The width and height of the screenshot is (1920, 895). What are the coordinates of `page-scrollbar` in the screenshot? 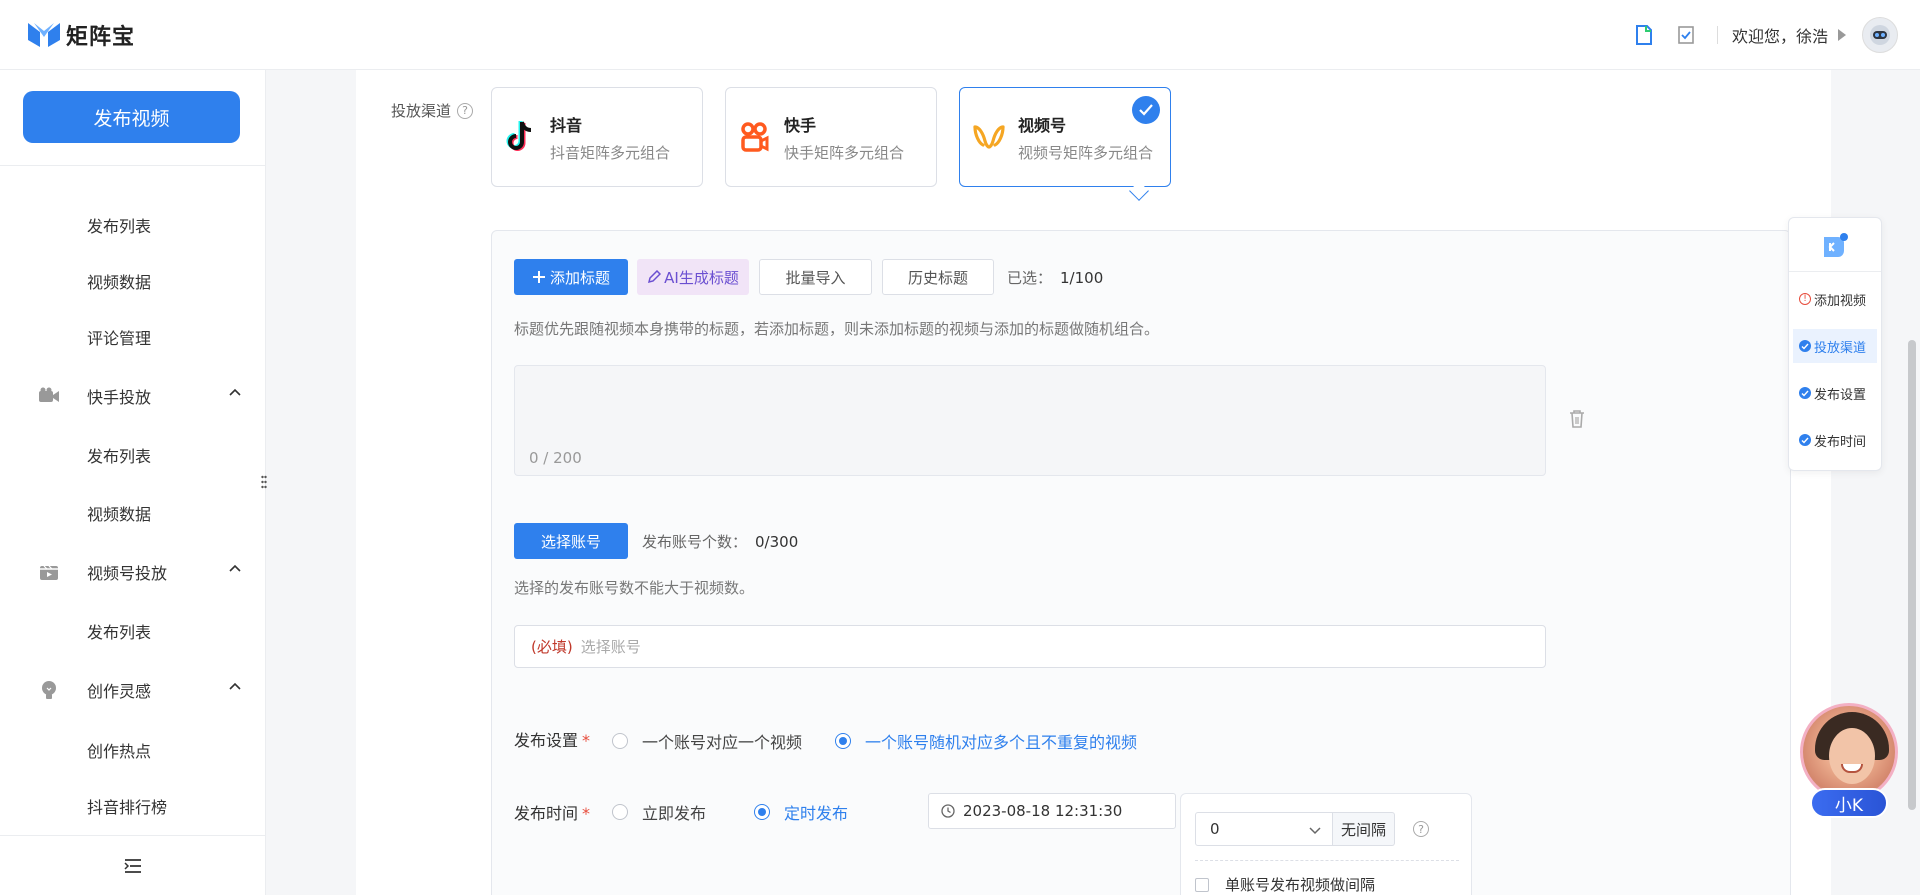 It's located at (1912, 575).